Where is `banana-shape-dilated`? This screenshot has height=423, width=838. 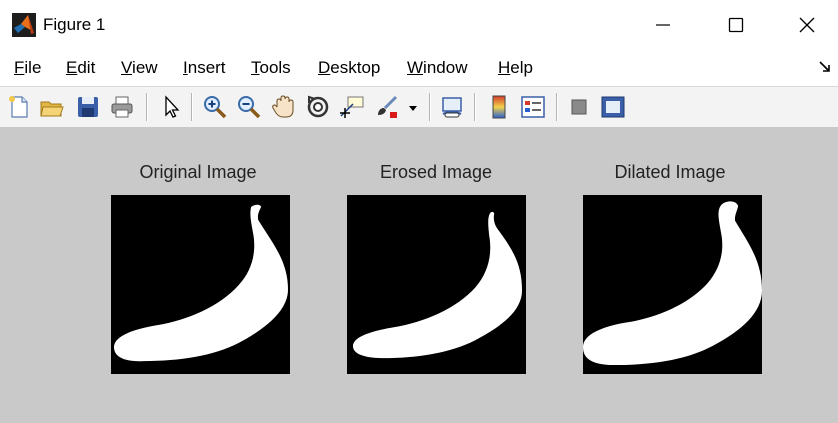
banana-shape-dilated is located at coordinates (672, 283).